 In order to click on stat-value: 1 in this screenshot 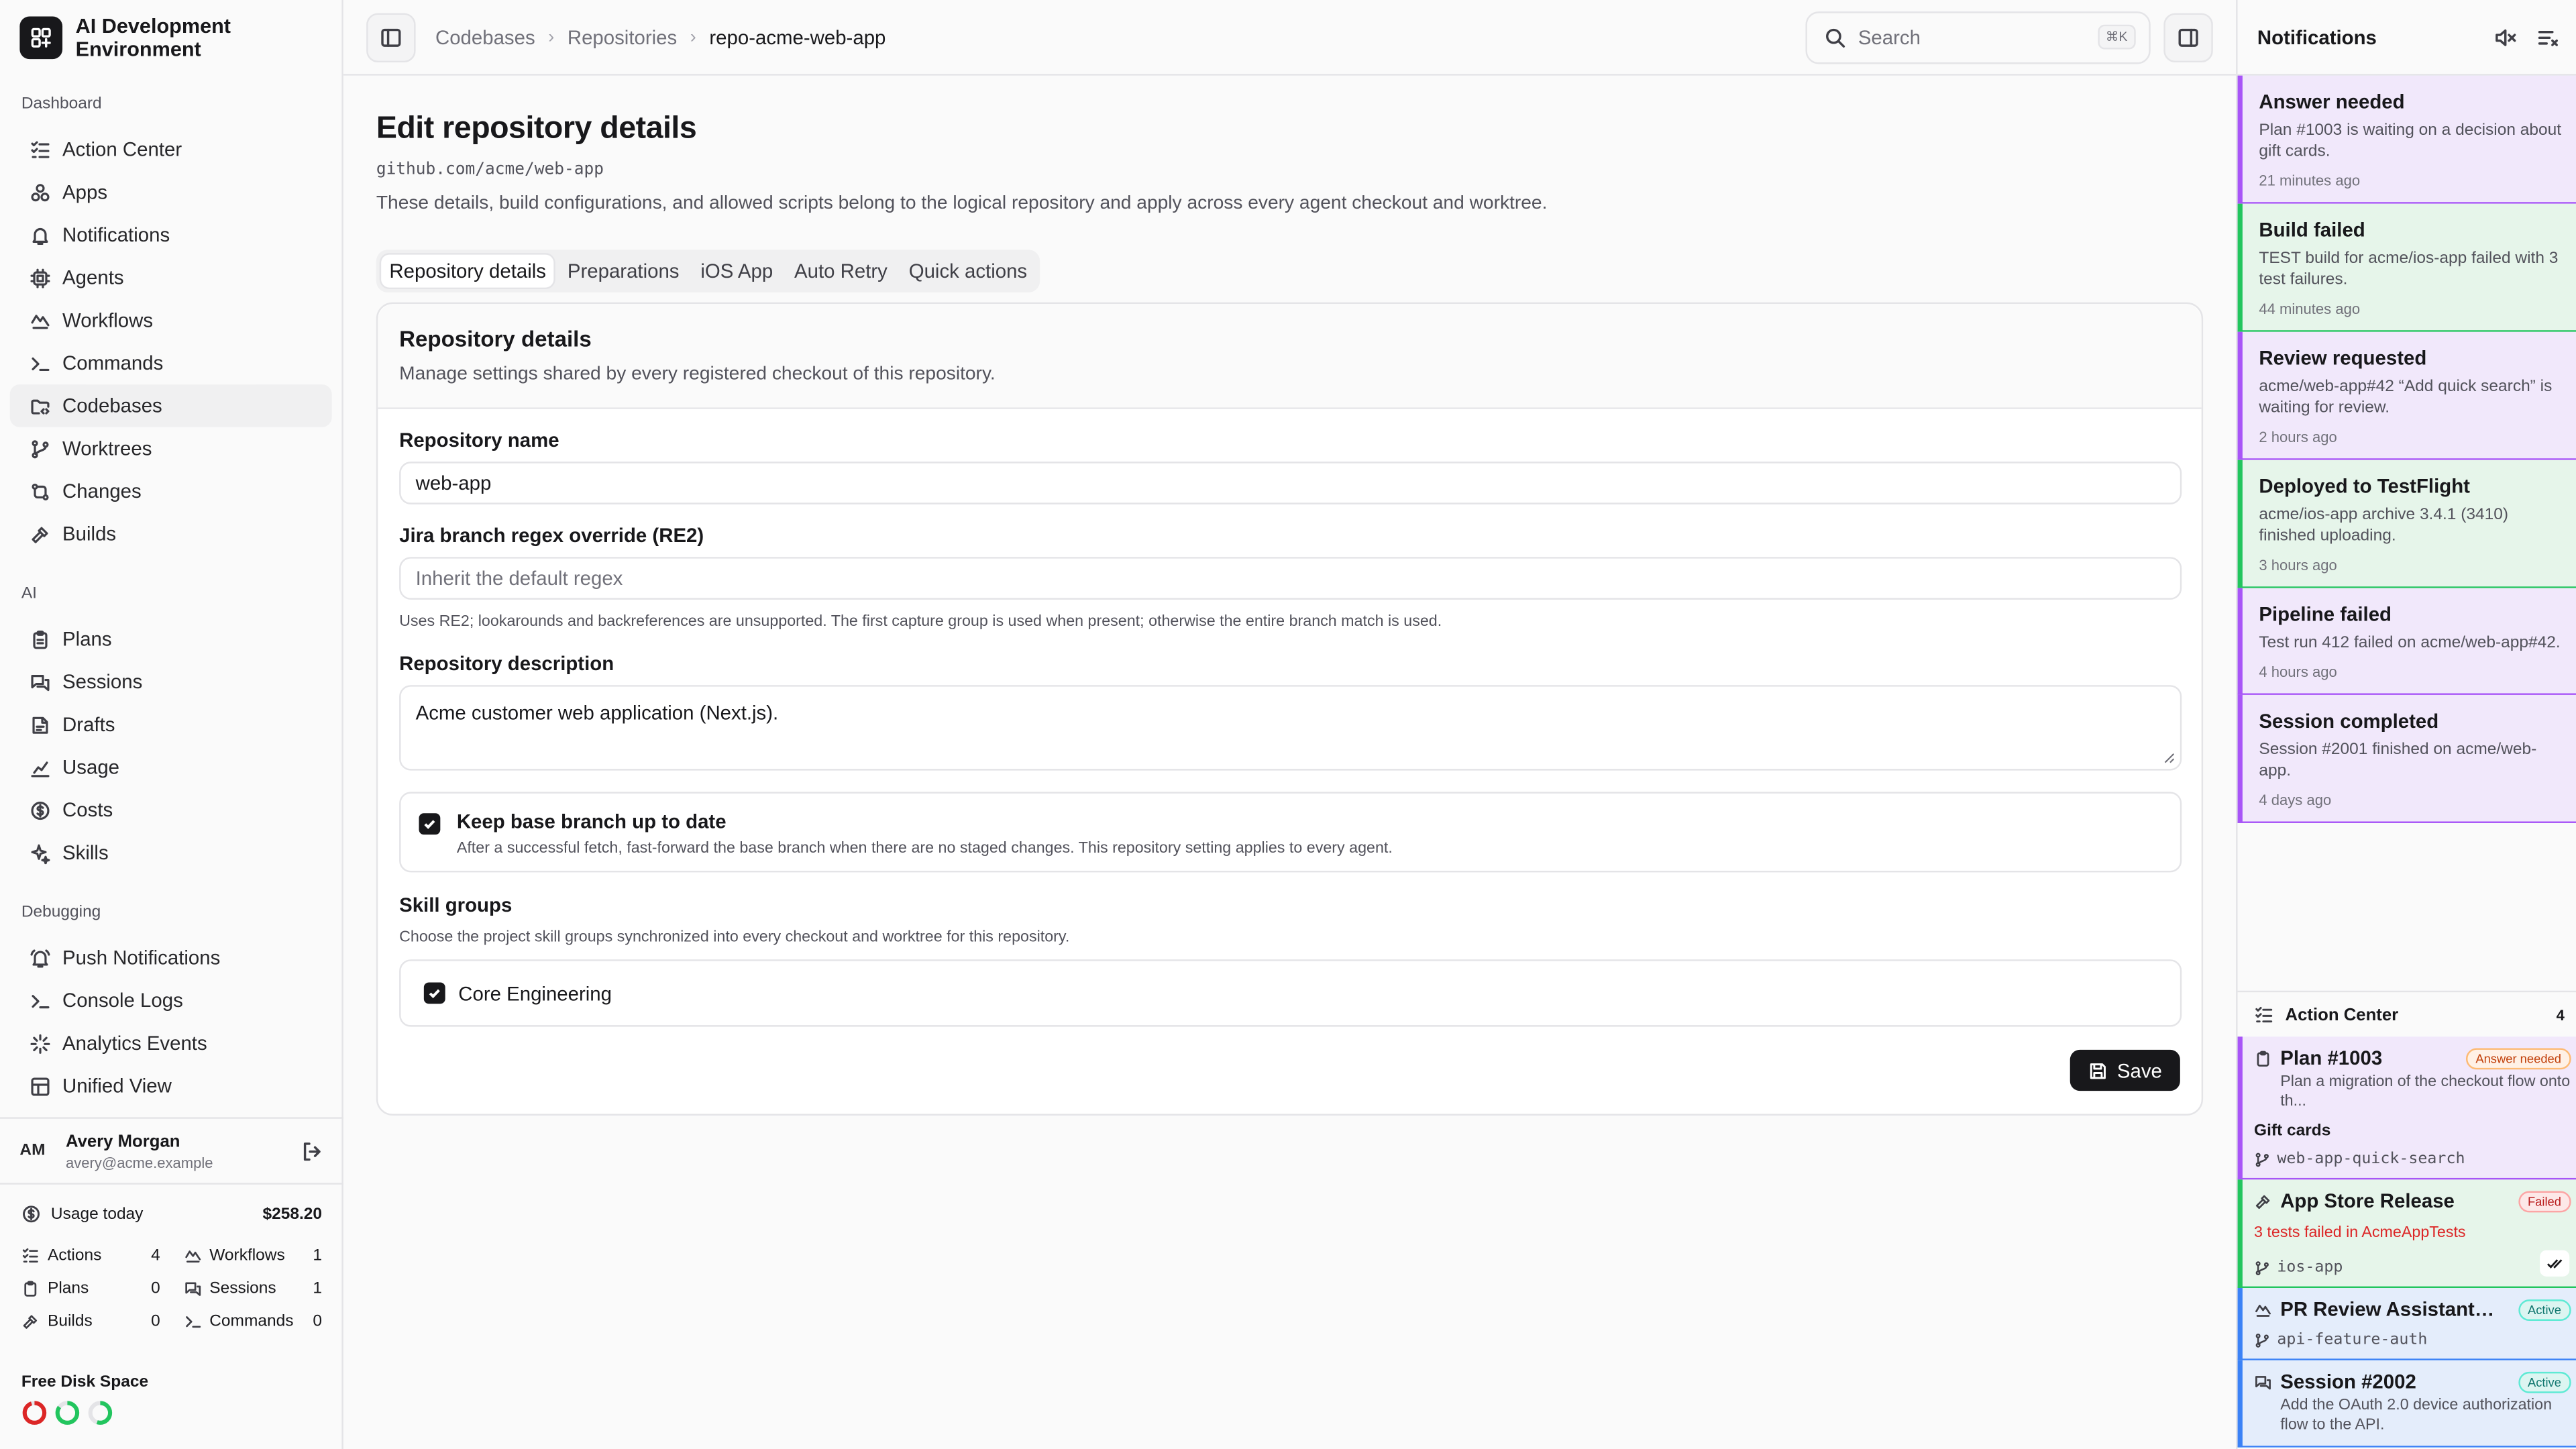, I will do `click(318, 1288)`.